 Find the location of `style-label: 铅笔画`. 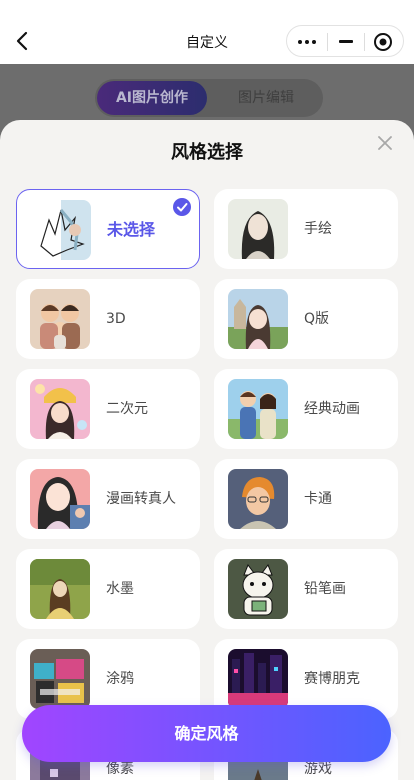

style-label: 铅笔画 is located at coordinates (325, 589).